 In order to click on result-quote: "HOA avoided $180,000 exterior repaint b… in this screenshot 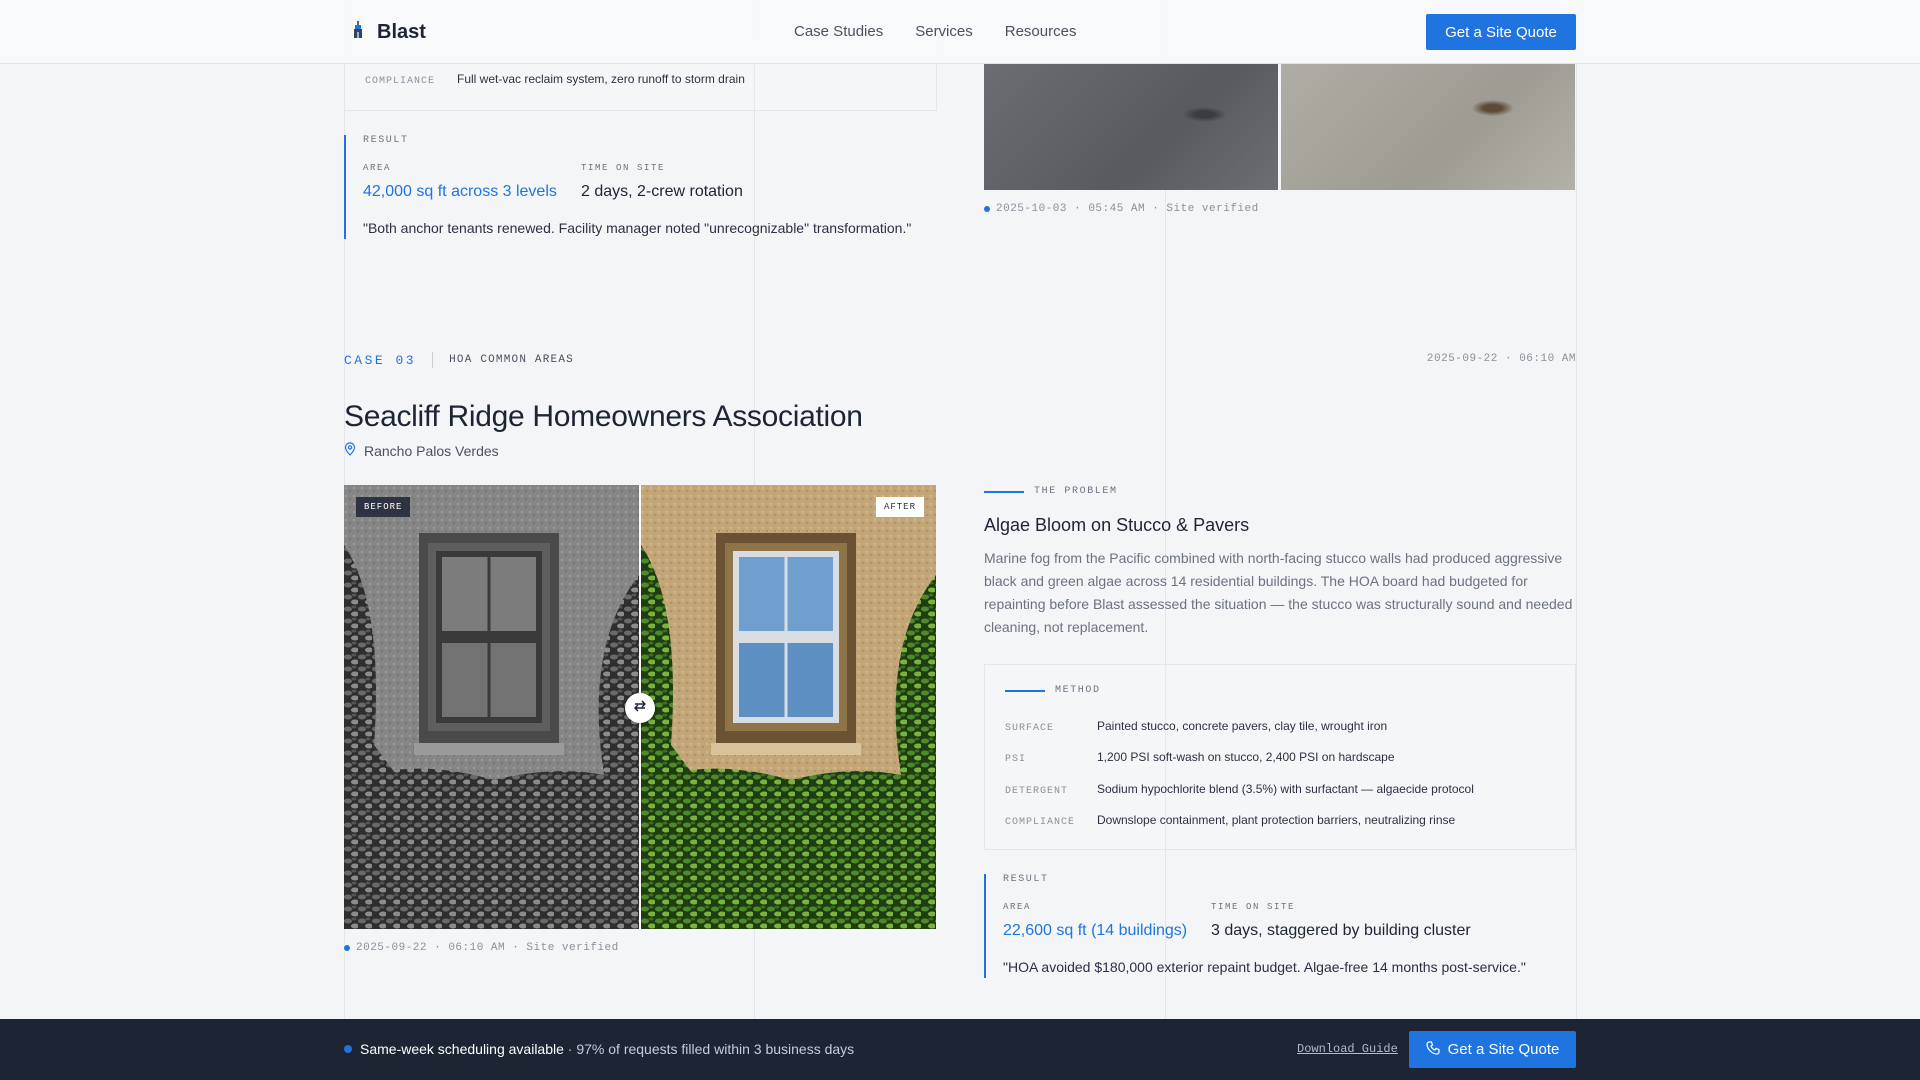, I will do `click(1264, 967)`.